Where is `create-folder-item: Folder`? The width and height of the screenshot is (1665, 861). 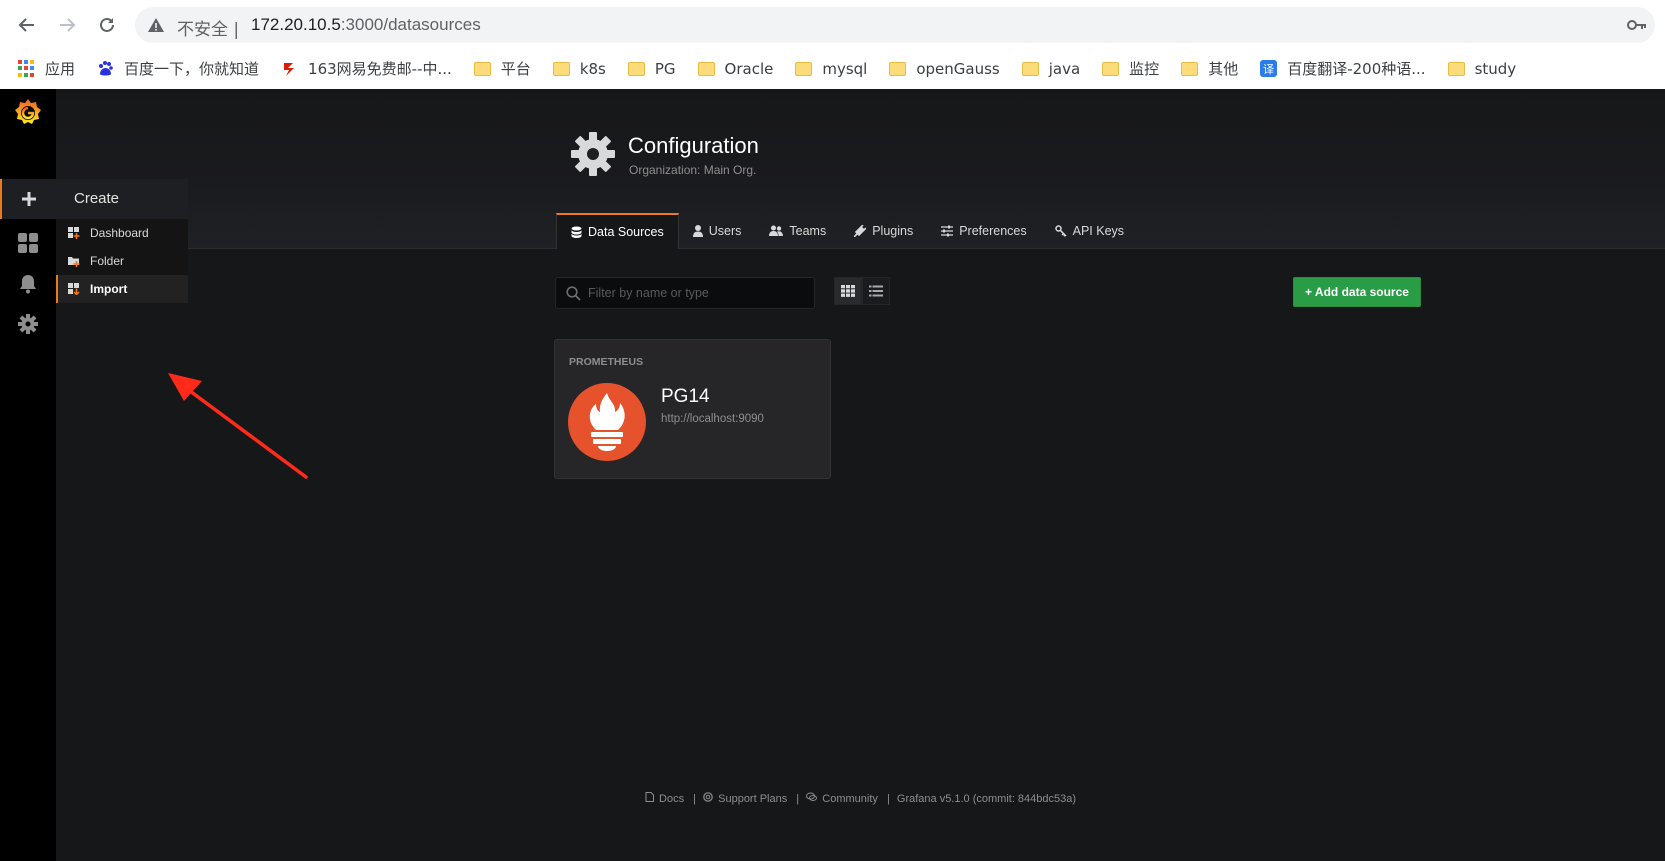
create-folder-item: Folder is located at coordinates (122, 261).